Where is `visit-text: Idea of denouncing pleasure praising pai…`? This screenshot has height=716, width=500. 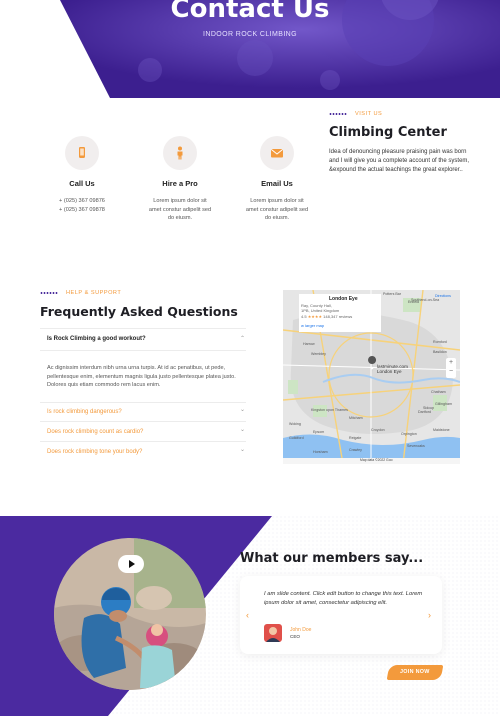 visit-text: Idea of denouncing pleasure praising pai… is located at coordinates (399, 161).